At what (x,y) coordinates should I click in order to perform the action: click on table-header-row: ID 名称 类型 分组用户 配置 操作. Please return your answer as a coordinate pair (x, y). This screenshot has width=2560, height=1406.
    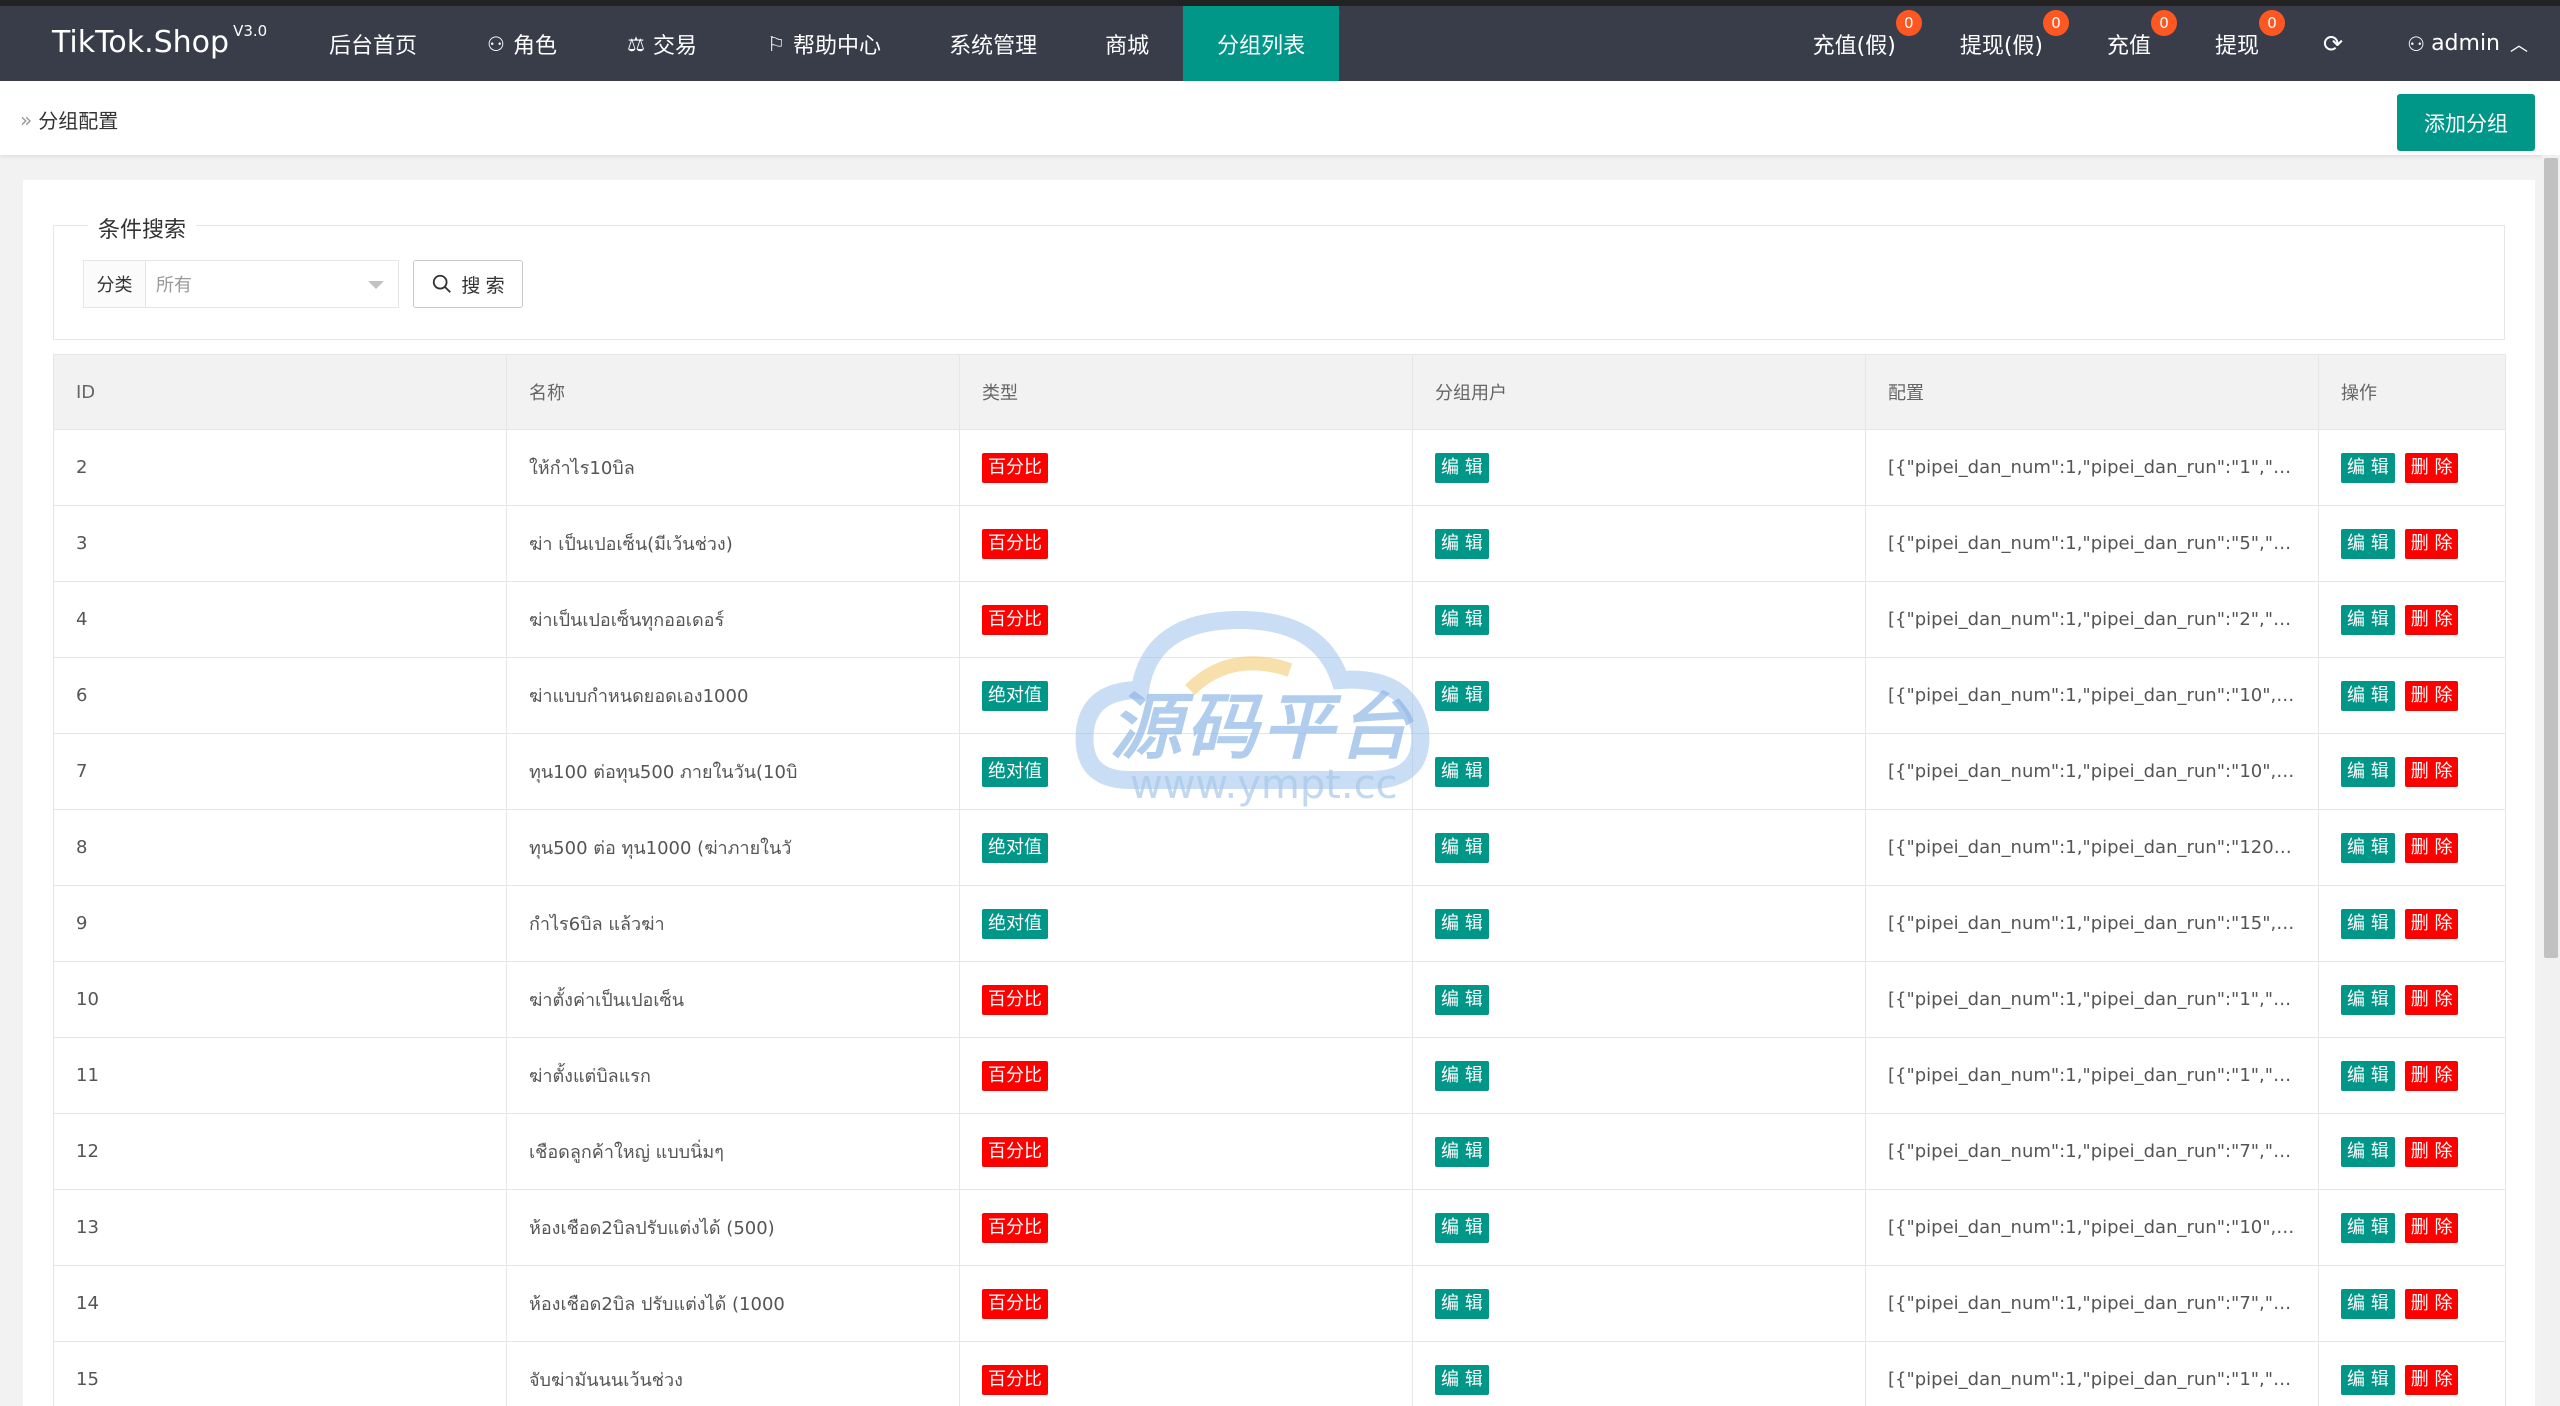
    Looking at the image, I should click on (1279, 392).